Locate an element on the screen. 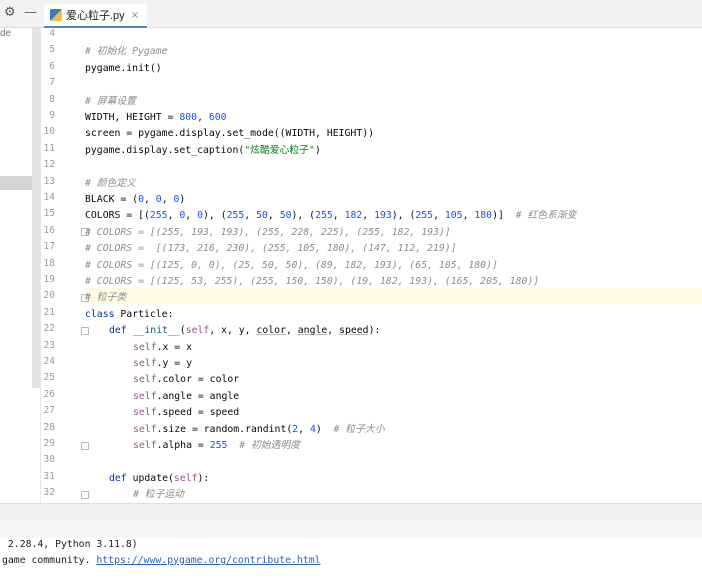  console-line: 2.28.4, Python 3.11.8) is located at coordinates (70, 544).